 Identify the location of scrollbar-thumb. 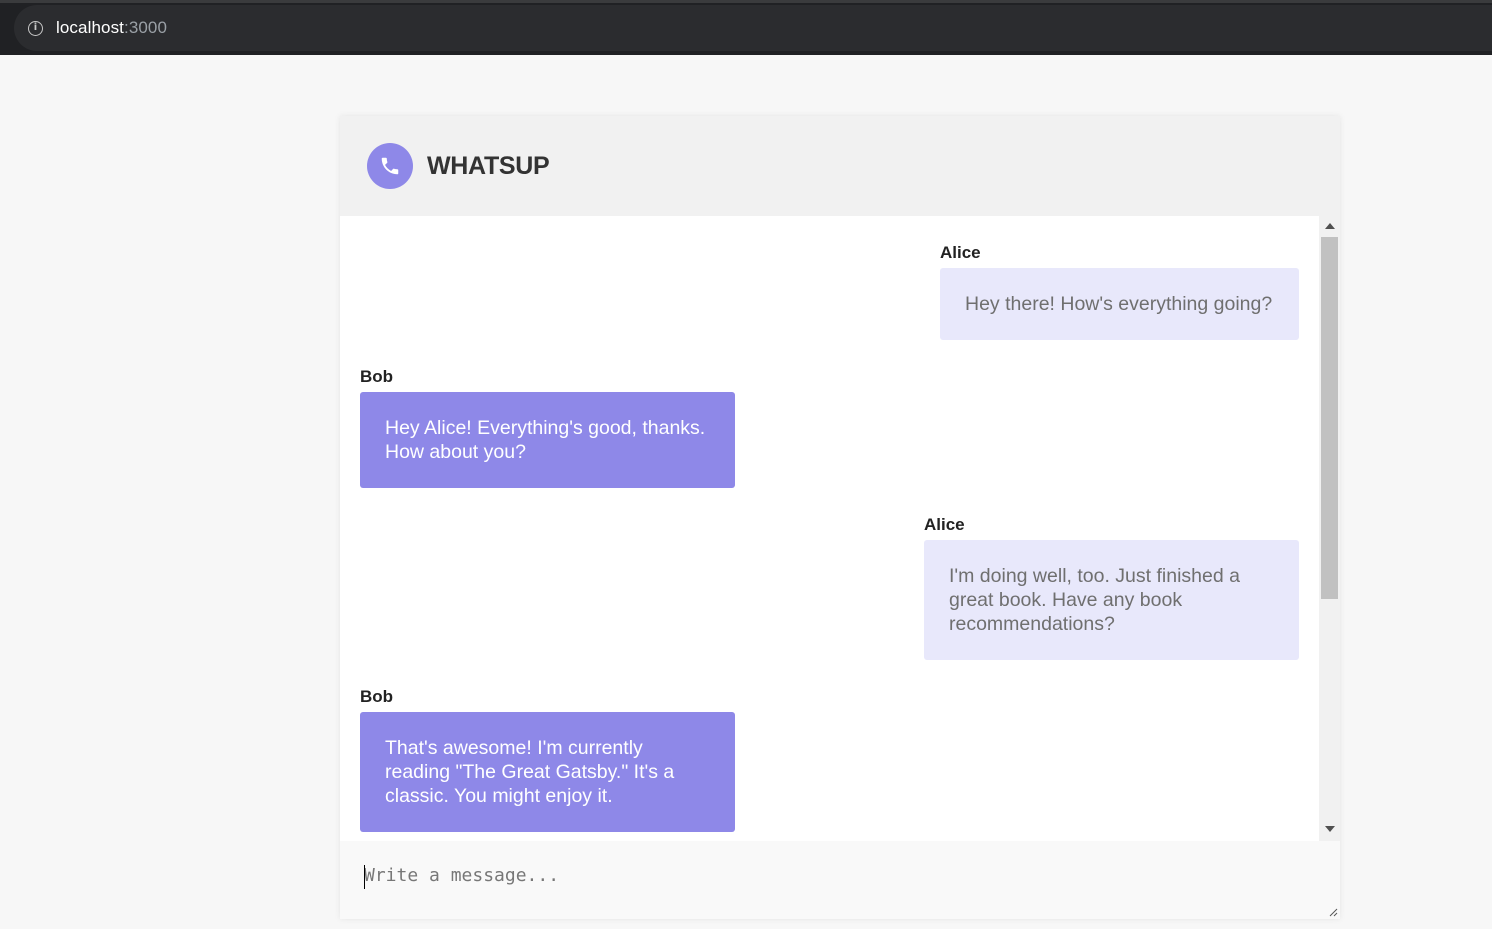
(1329, 418).